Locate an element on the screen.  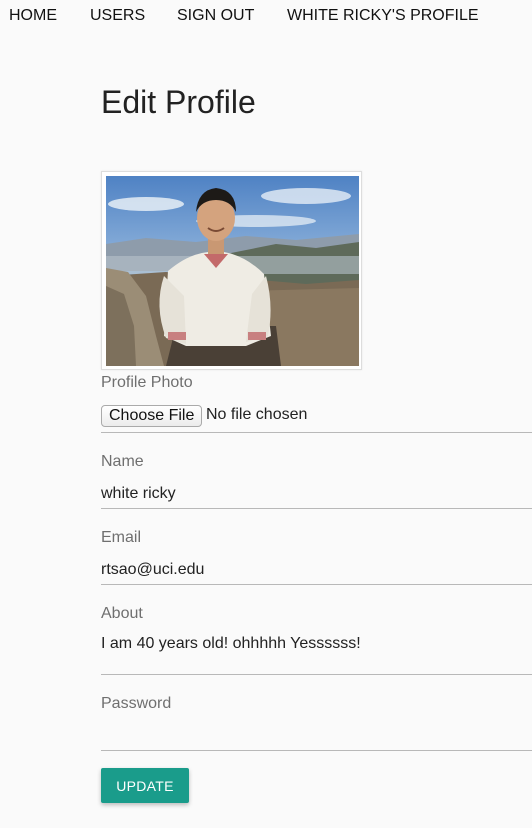
nav-profile: WHITE RICKY'S PROFILE is located at coordinates (383, 16).